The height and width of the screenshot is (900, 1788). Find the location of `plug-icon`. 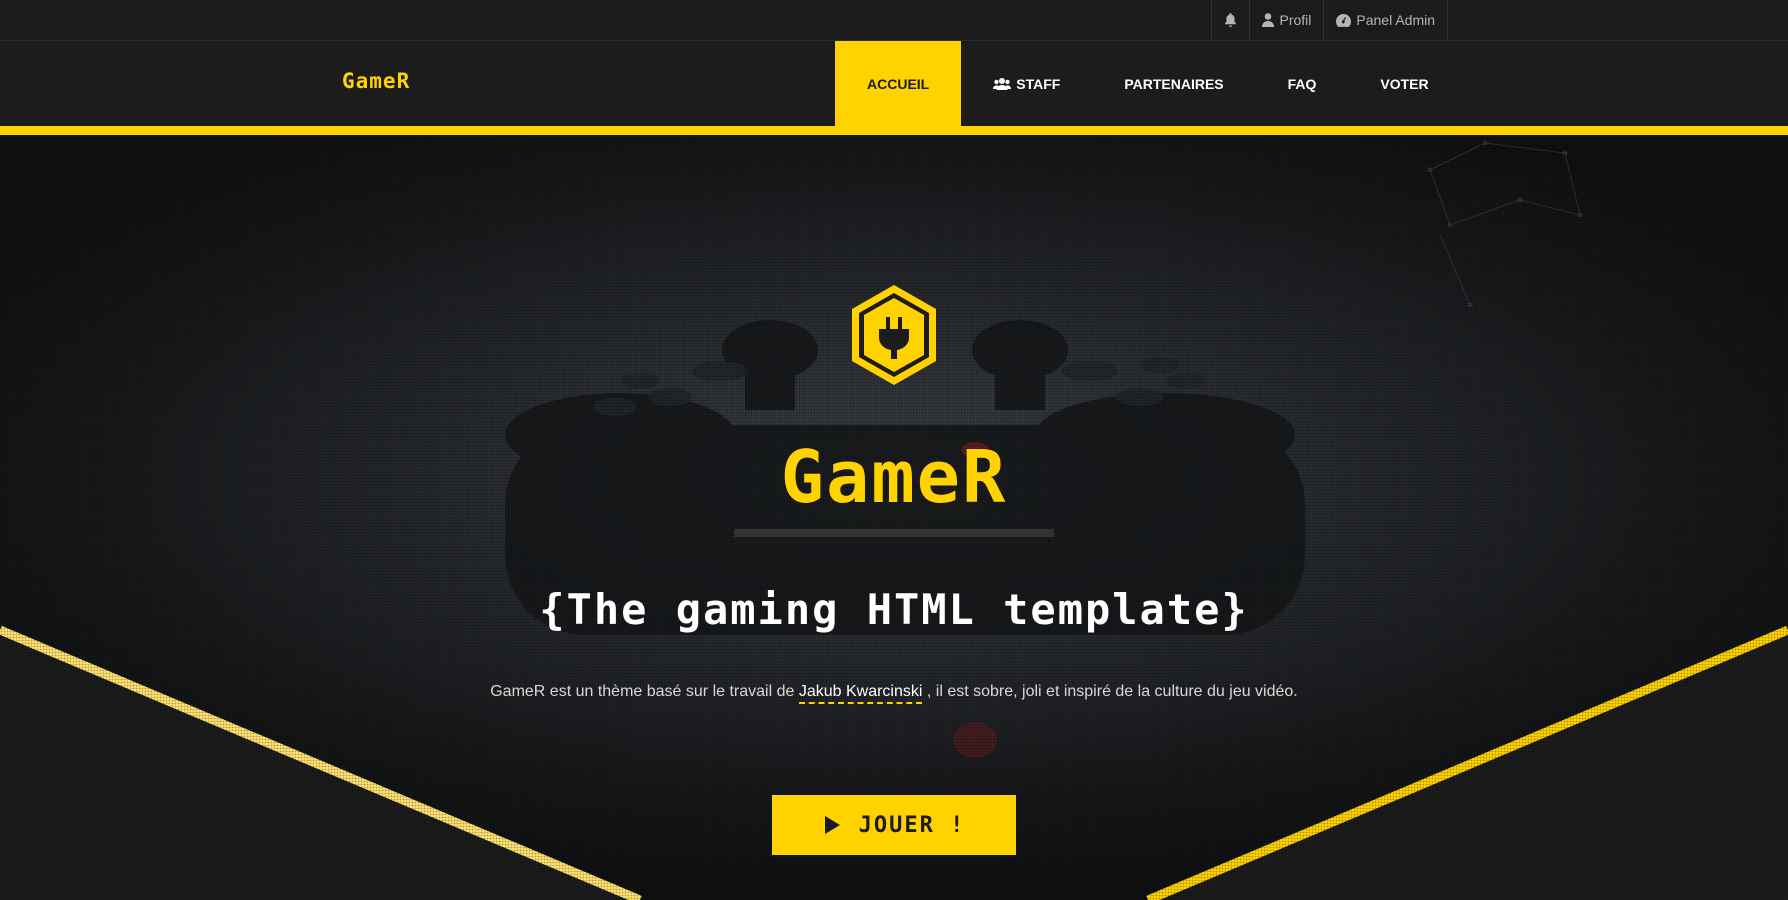

plug-icon is located at coordinates (894, 335).